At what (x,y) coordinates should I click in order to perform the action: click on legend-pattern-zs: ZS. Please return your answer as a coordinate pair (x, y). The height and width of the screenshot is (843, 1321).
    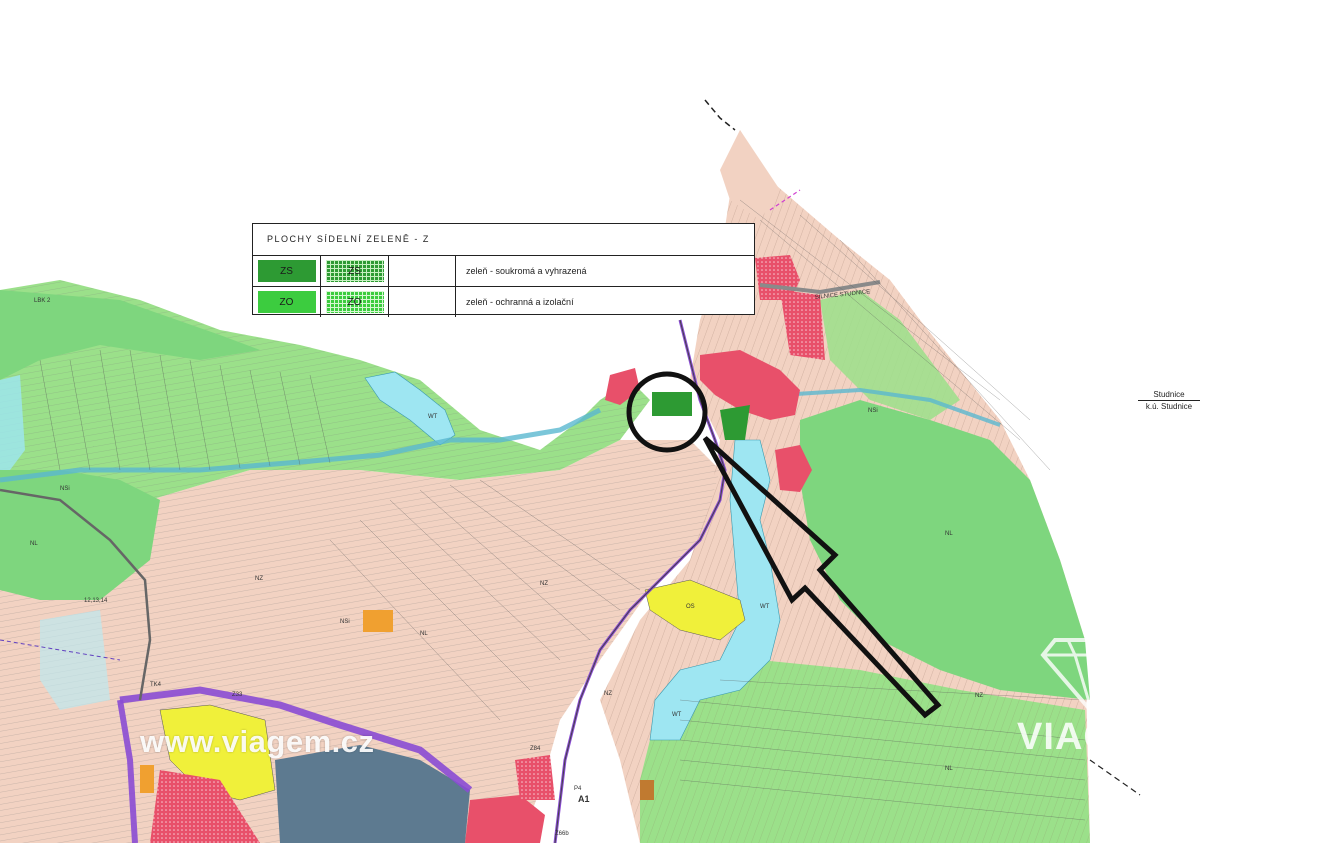
    Looking at the image, I should click on (354, 271).